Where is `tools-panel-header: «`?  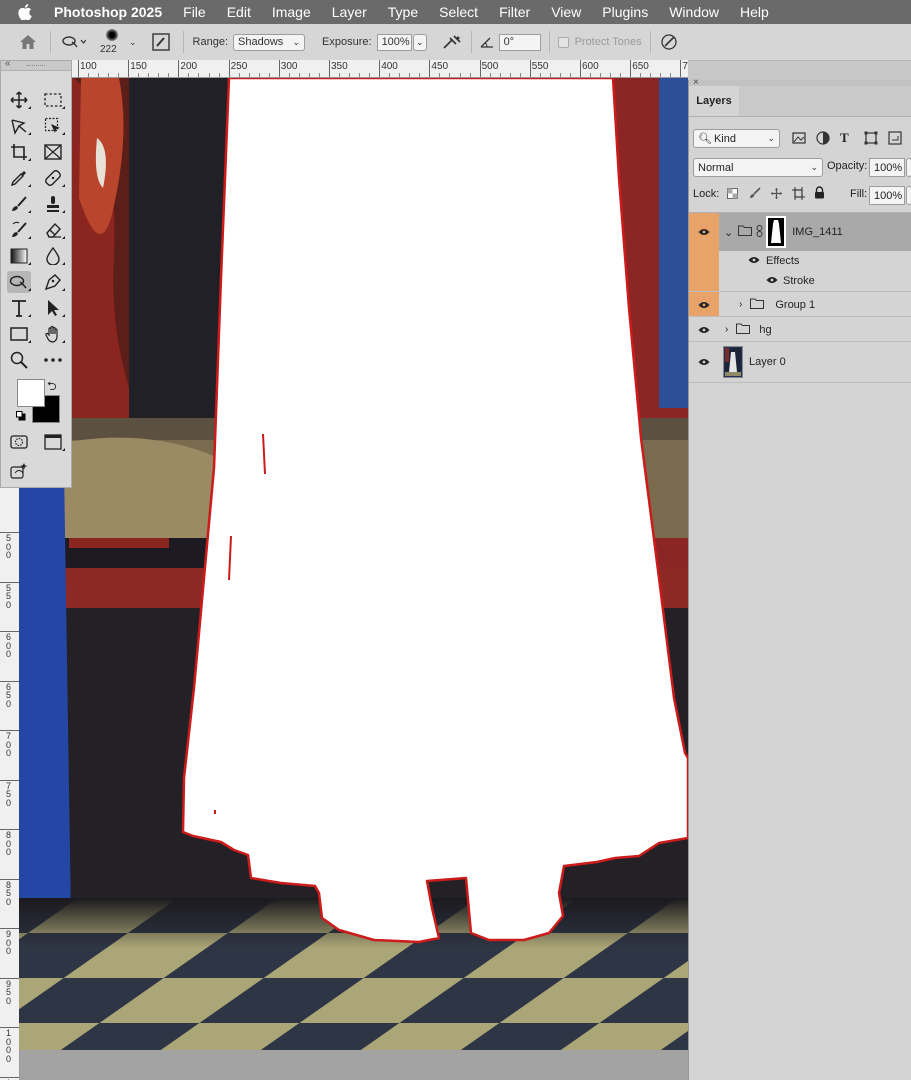 tools-panel-header: « is located at coordinates (36, 64).